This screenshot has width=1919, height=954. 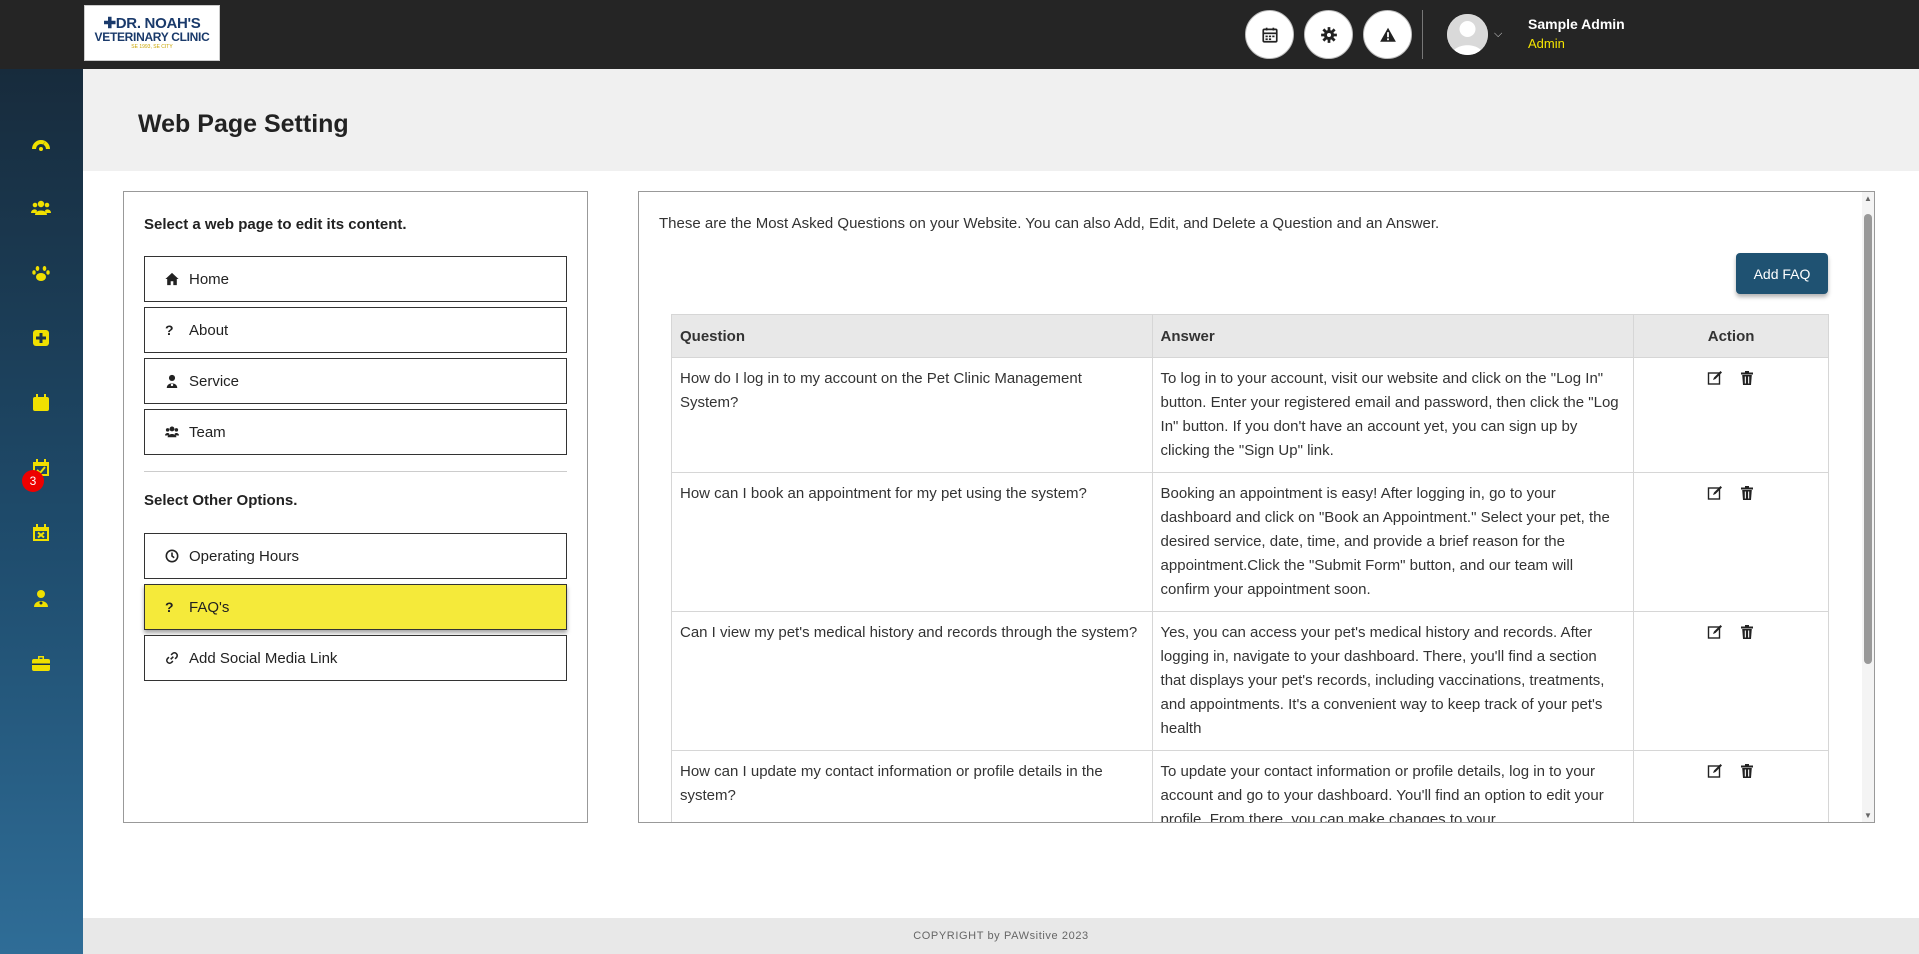 What do you see at coordinates (1782, 273) in the screenshot?
I see `add-faq-button: Add FAQ` at bounding box center [1782, 273].